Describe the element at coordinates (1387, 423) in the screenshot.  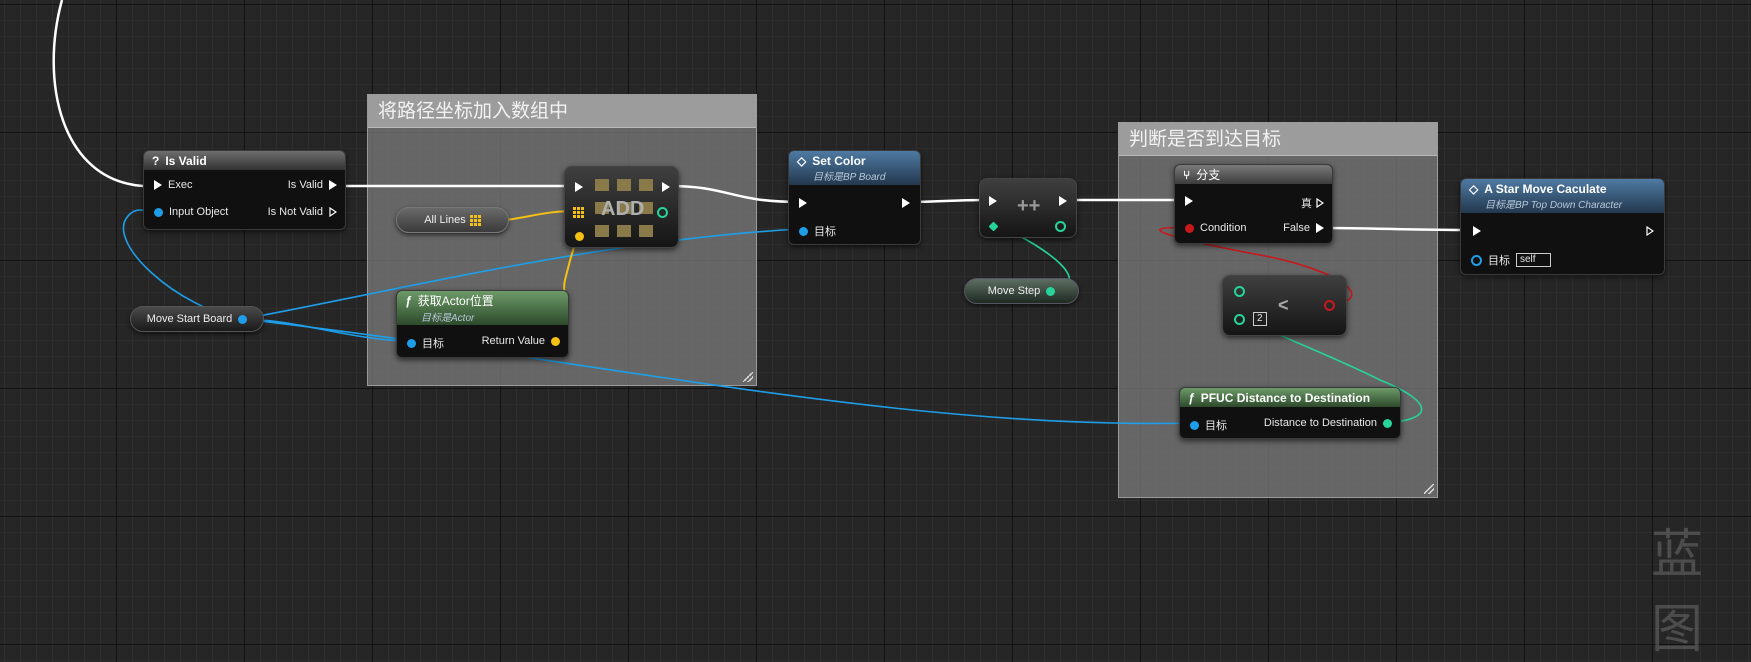
I see `float-pin-icon` at that location.